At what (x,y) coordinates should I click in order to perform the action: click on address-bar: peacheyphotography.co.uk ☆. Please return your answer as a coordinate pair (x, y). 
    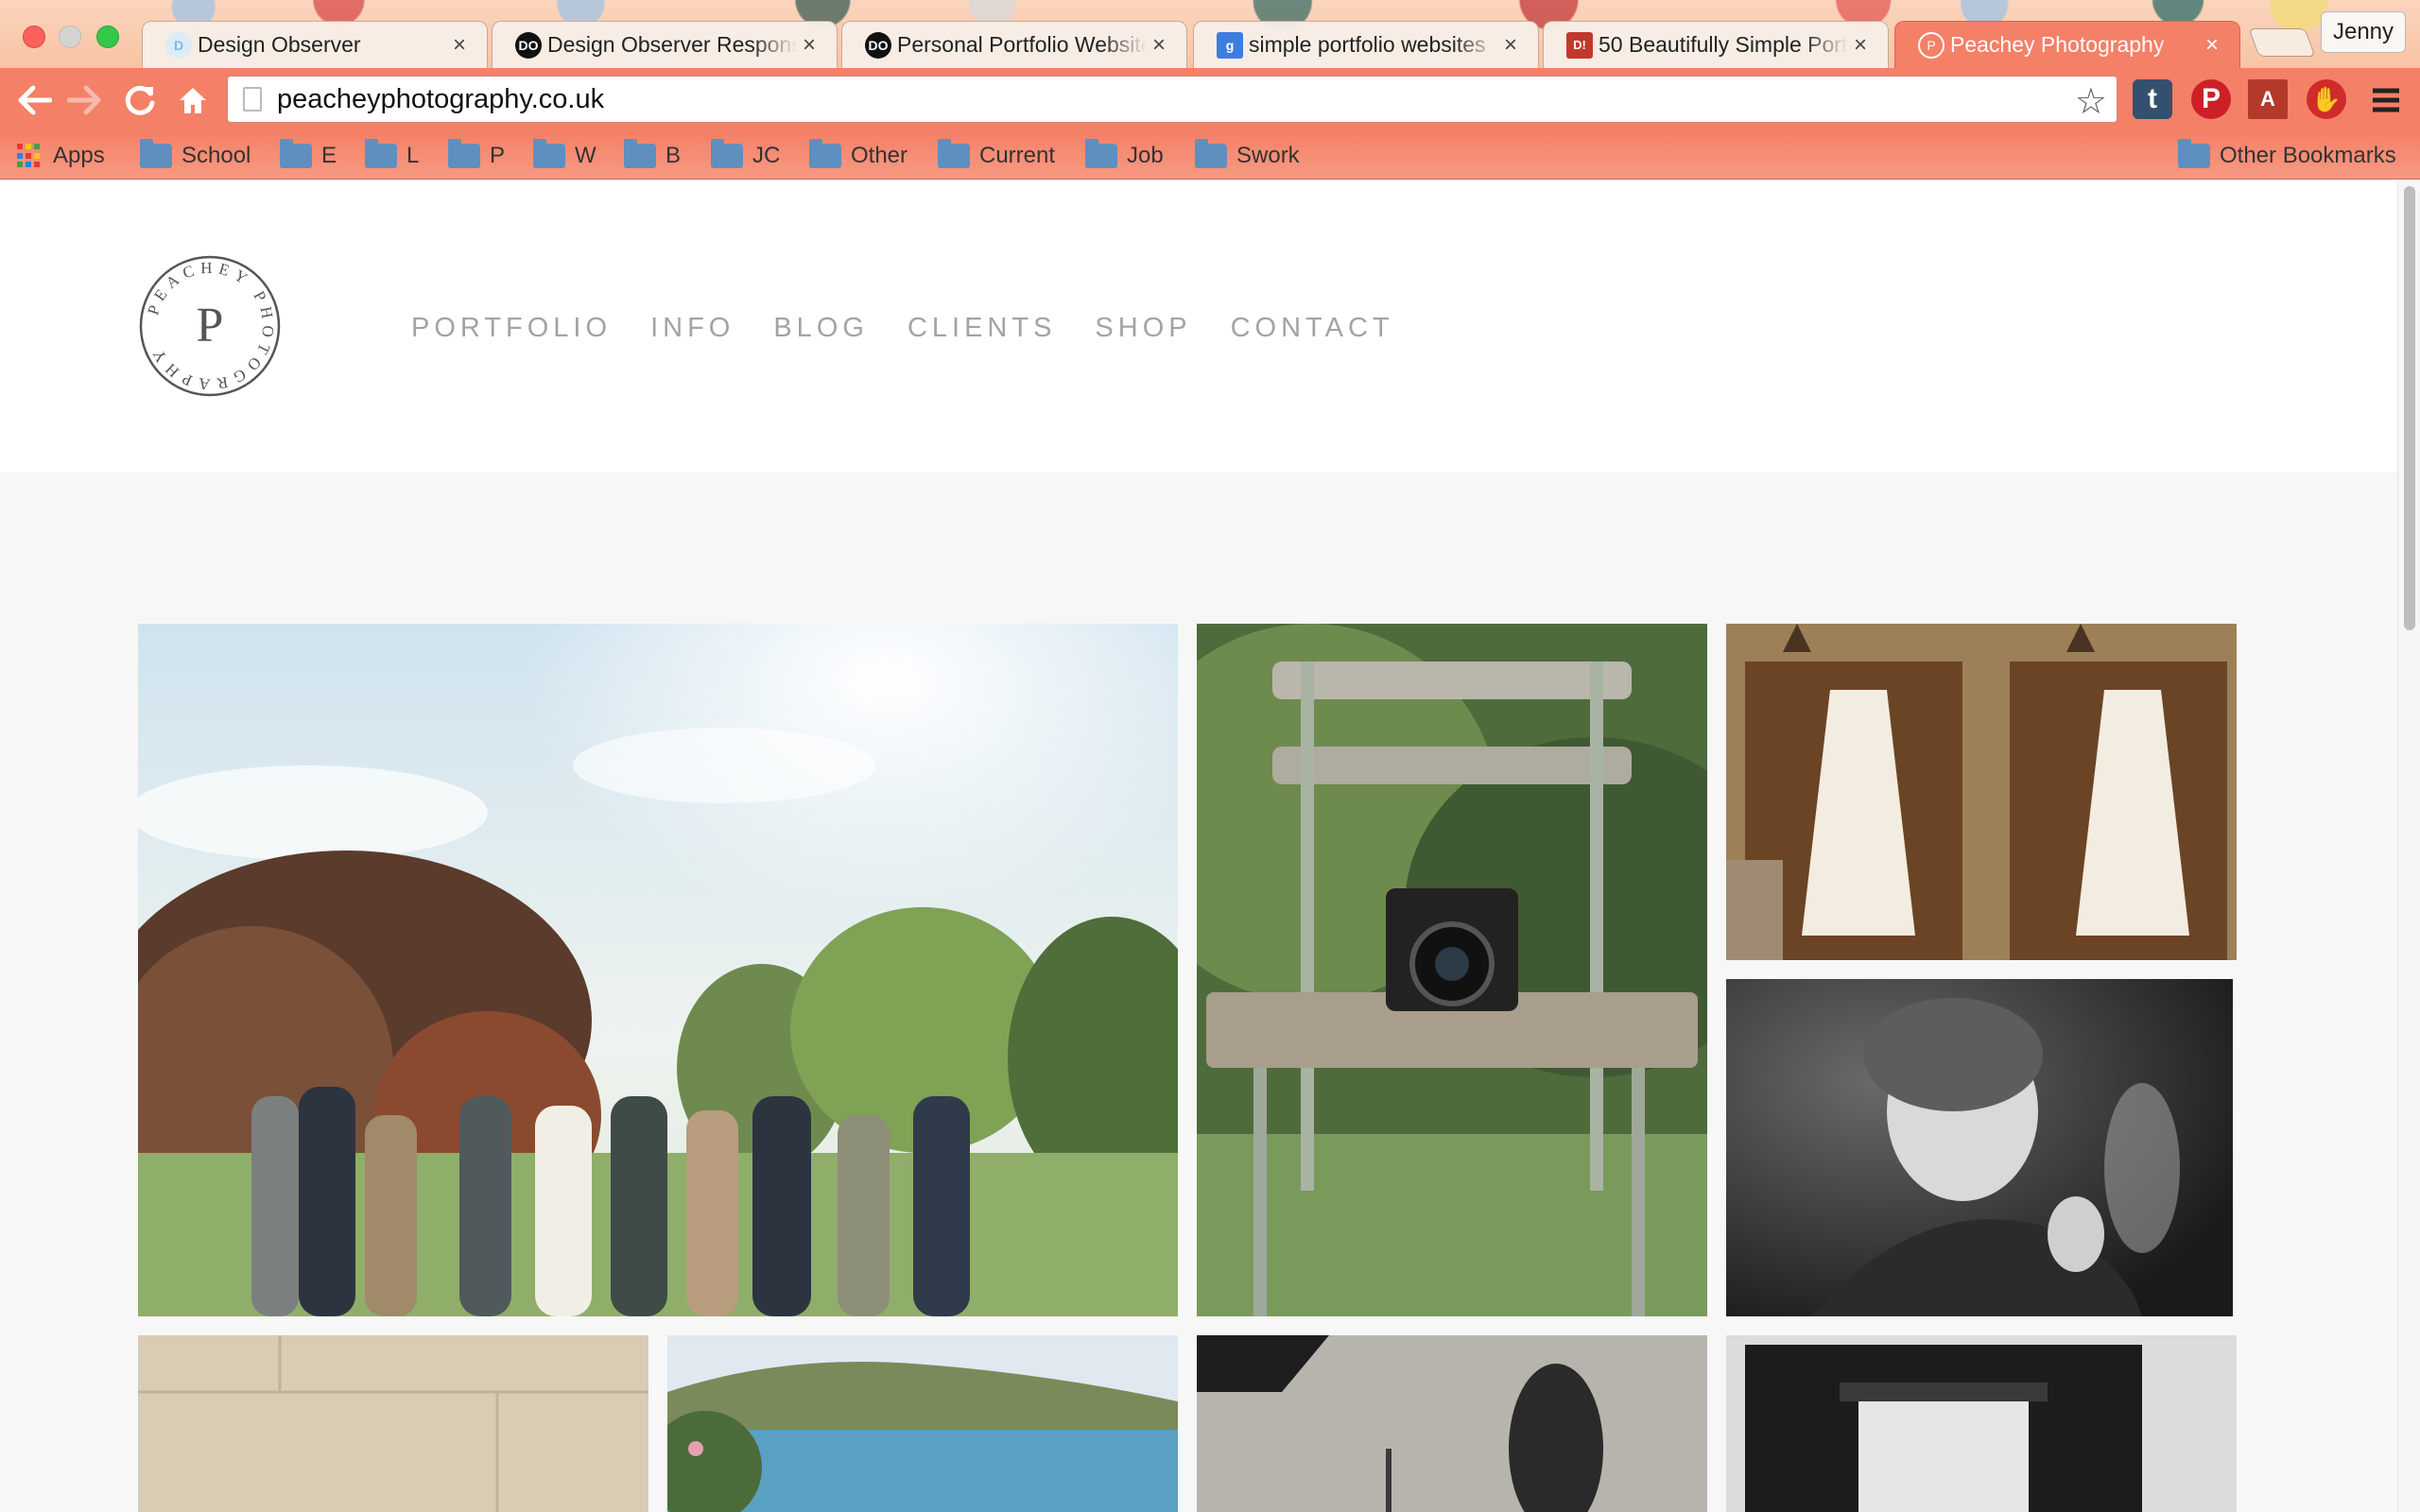
    Looking at the image, I should click on (1172, 99).